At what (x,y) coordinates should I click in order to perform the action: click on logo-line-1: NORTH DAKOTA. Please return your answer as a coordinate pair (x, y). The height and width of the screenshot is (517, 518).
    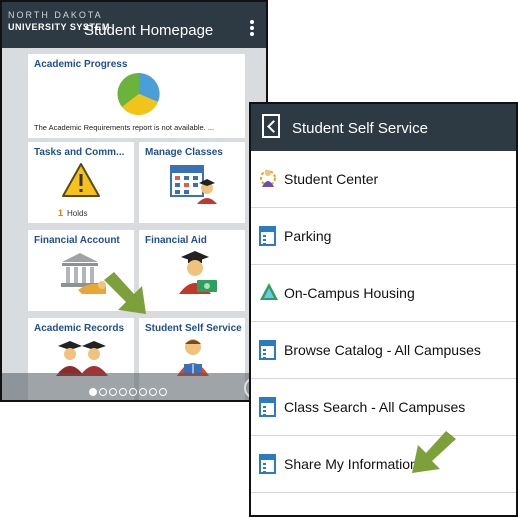
    Looking at the image, I should click on (55, 15).